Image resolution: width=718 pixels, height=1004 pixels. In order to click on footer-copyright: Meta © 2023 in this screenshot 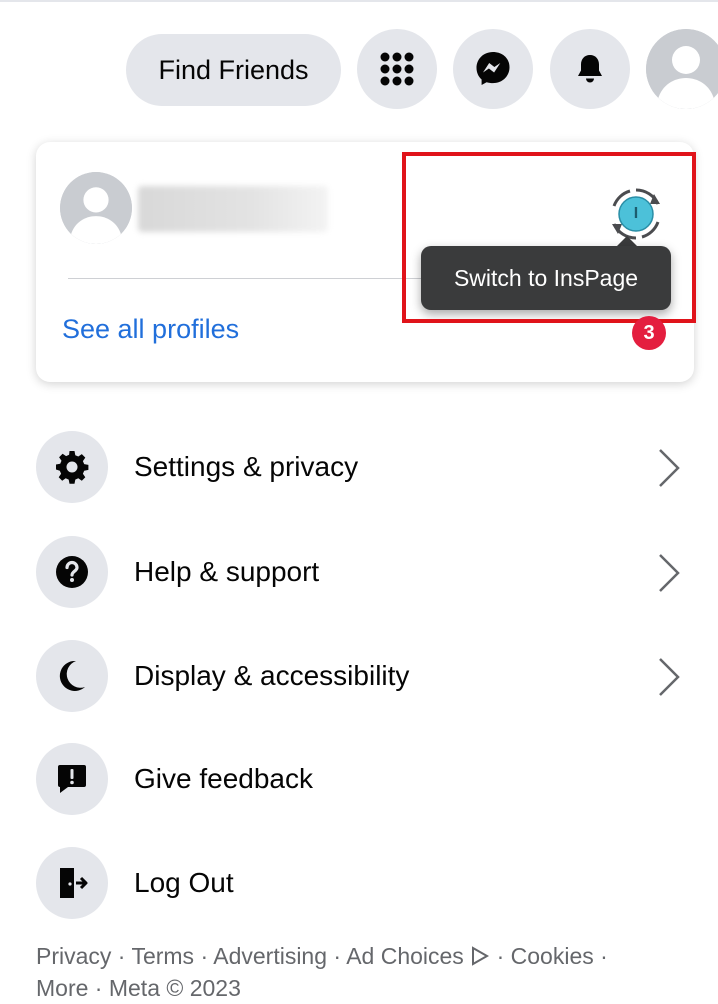, I will do `click(174, 988)`.